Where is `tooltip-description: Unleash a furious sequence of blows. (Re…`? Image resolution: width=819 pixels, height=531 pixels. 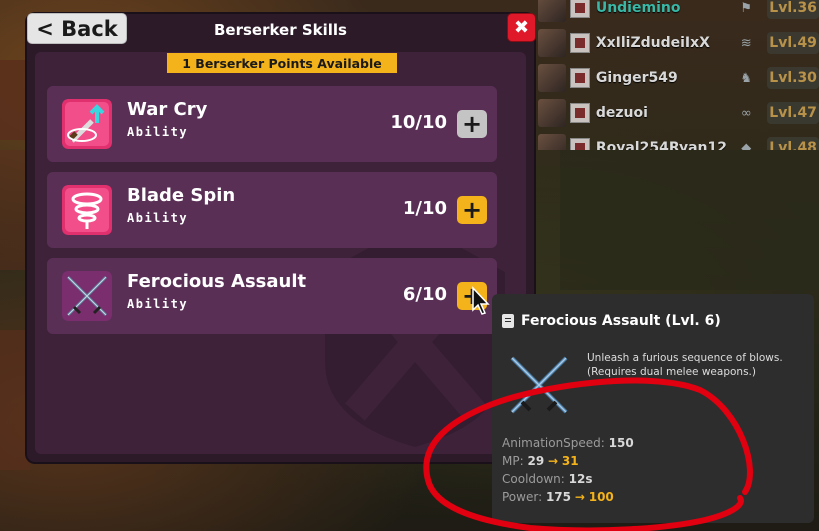
tooltip-description: Unleash a furious sequence of blows. (Re… is located at coordinates (685, 365).